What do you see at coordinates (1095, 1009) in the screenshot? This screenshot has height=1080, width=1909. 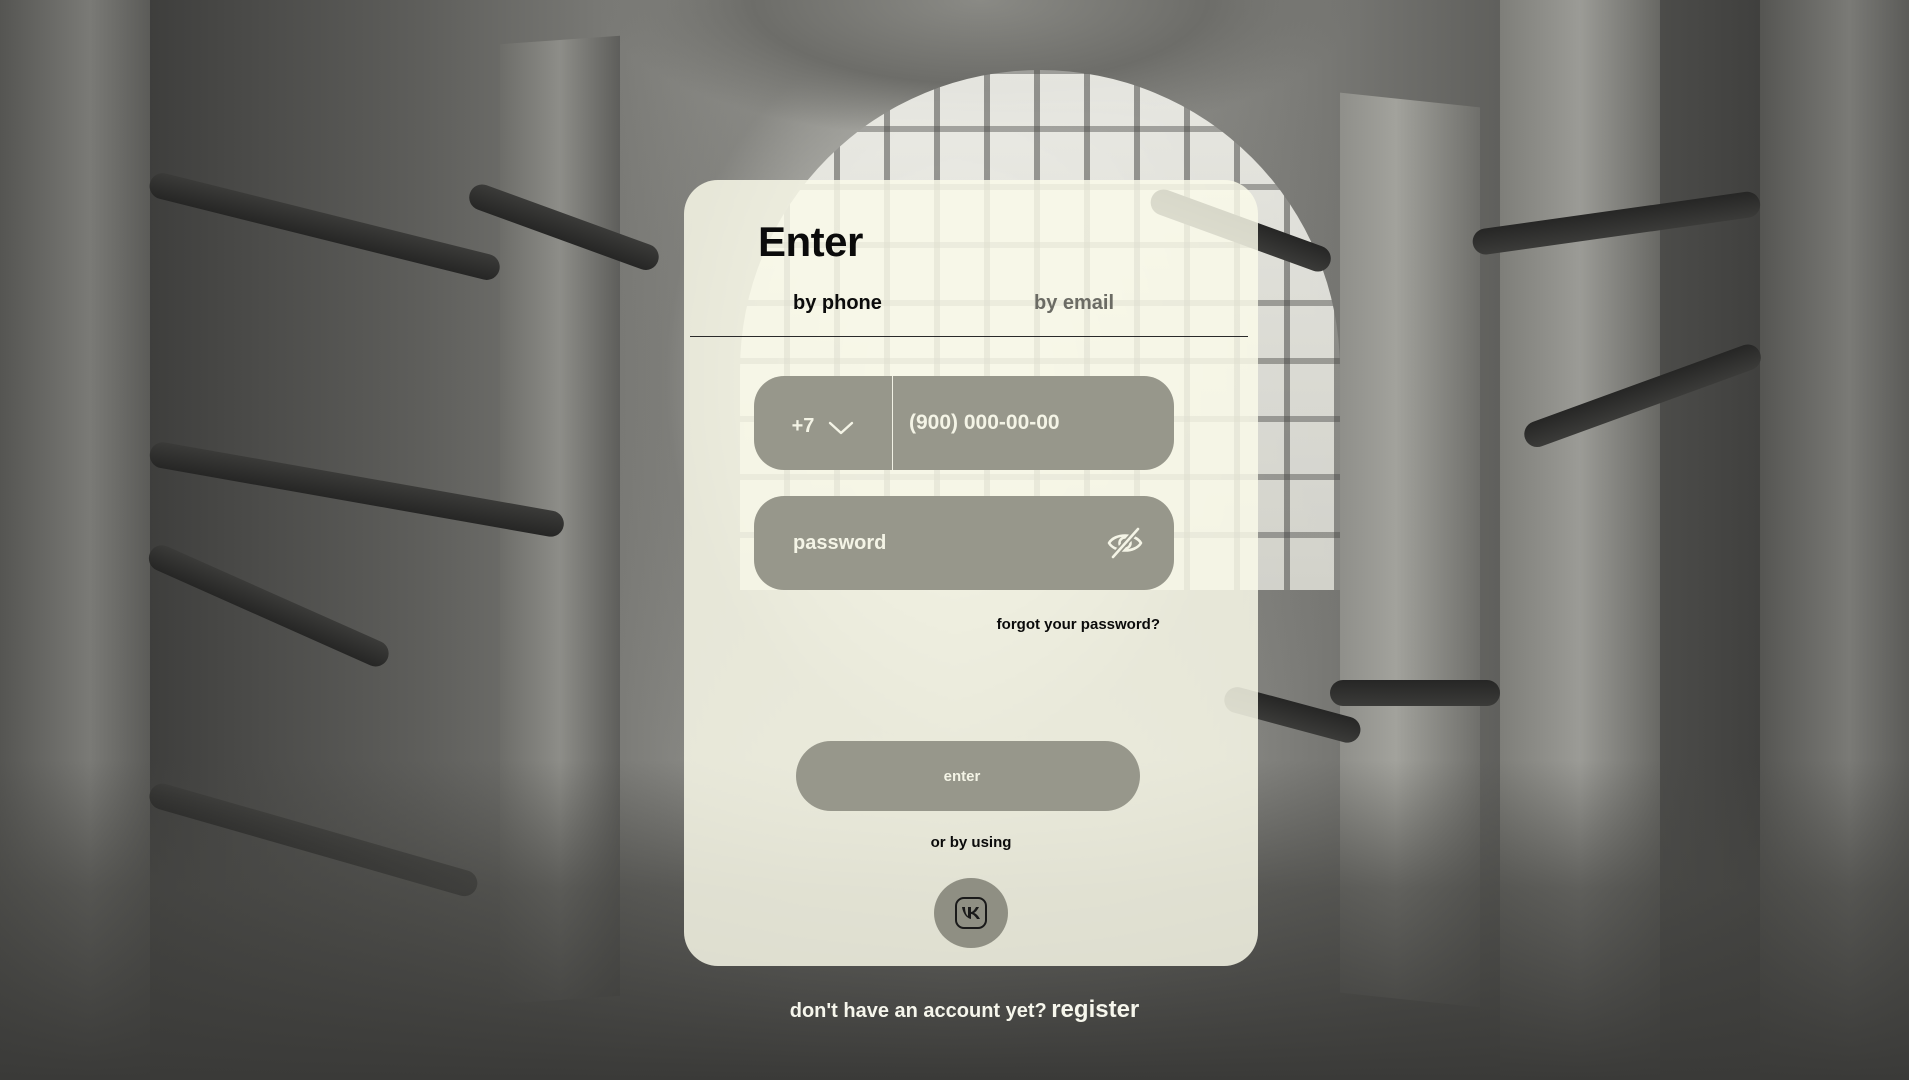 I see `register-link: register` at bounding box center [1095, 1009].